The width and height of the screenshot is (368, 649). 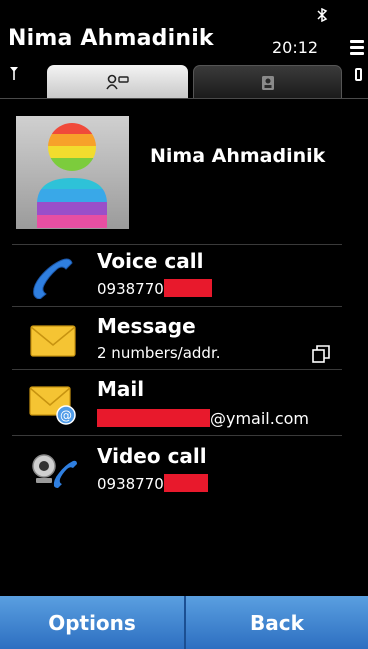 What do you see at coordinates (150, 261) in the screenshot?
I see `voice-call-label: Voice call` at bounding box center [150, 261].